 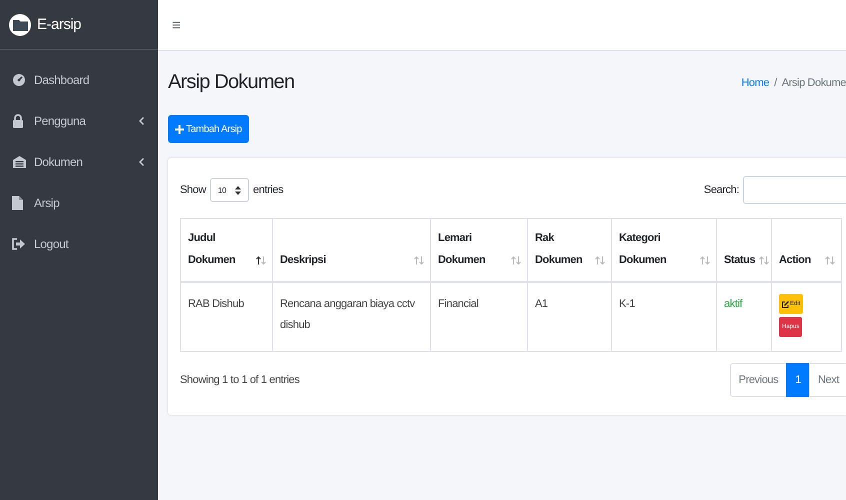 What do you see at coordinates (79, 243) in the screenshot?
I see `sidebar-item: Logout` at bounding box center [79, 243].